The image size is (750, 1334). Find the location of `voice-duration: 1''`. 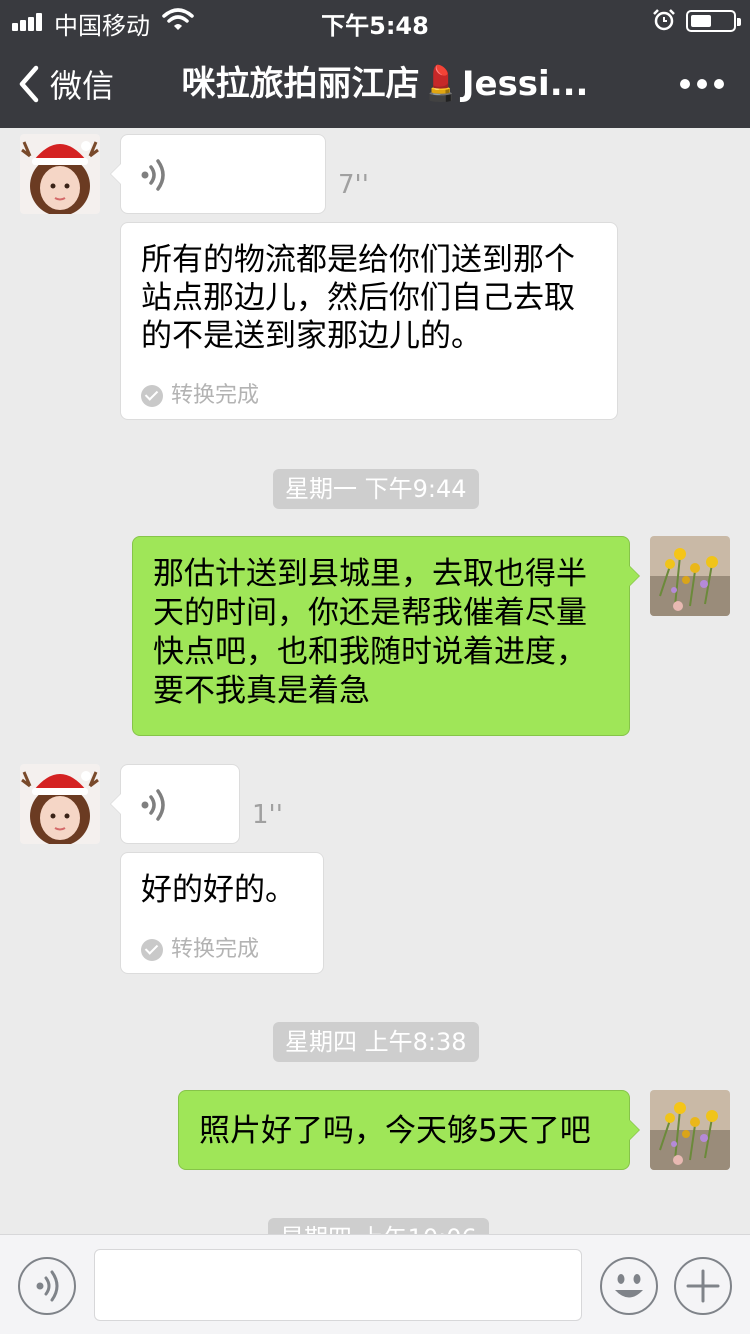

voice-duration: 1'' is located at coordinates (267, 815).